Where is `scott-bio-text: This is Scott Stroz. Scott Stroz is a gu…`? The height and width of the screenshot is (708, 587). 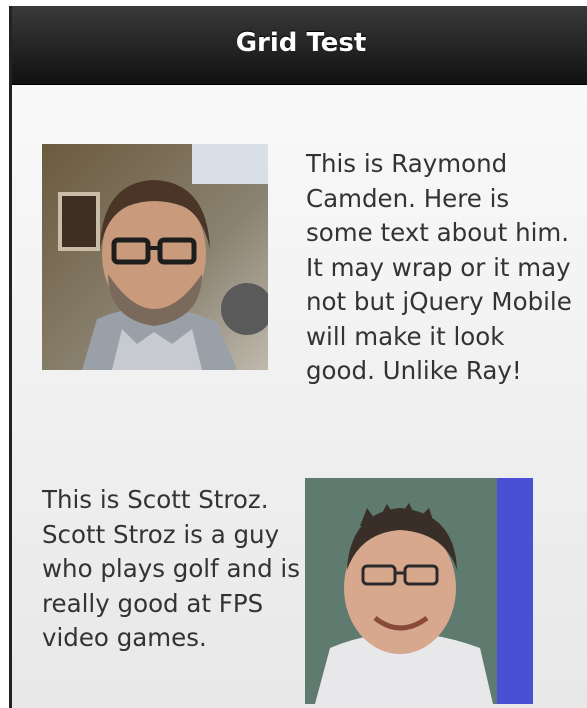 scott-bio-text: This is Scott Stroz. Scott Stroz is a gu… is located at coordinates (171, 568).